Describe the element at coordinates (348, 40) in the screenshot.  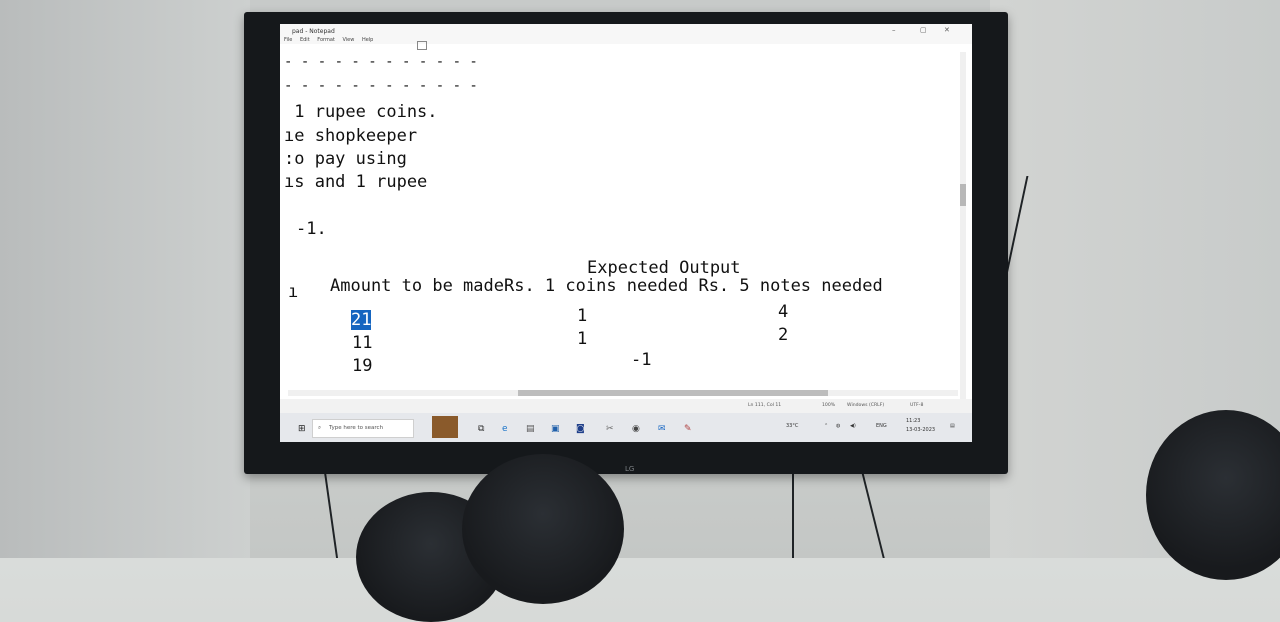
I see `menu-view: View` at that location.